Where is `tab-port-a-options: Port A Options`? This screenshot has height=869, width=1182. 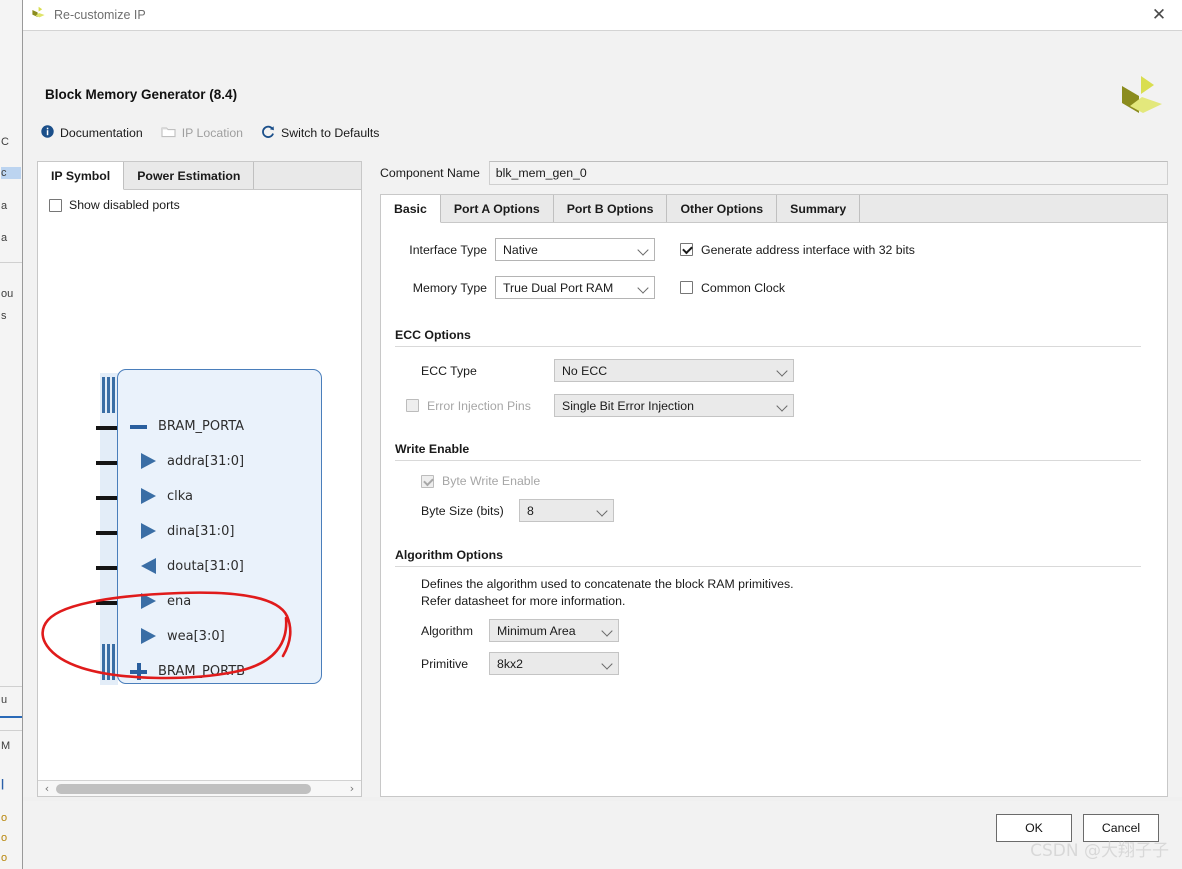 tab-port-a-options: Port A Options is located at coordinates (497, 208).